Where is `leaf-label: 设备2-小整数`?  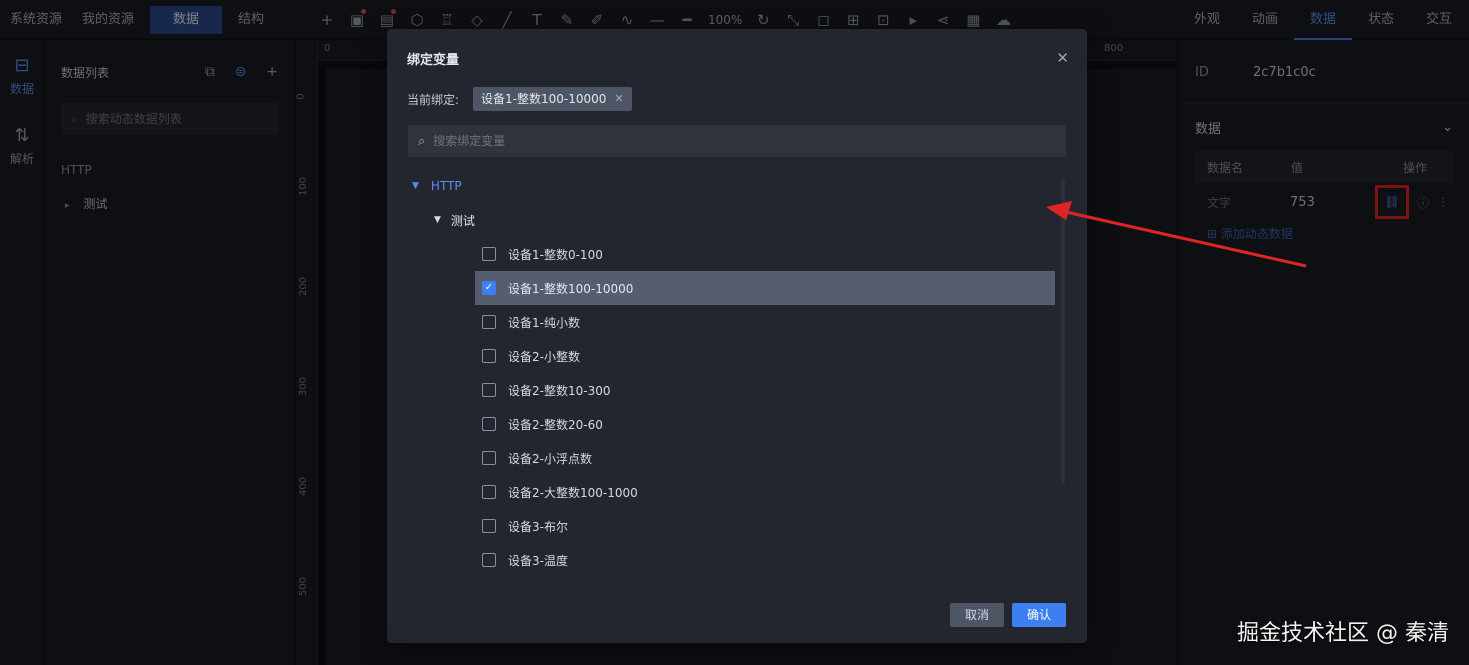 leaf-label: 设备2-小整数 is located at coordinates (544, 356).